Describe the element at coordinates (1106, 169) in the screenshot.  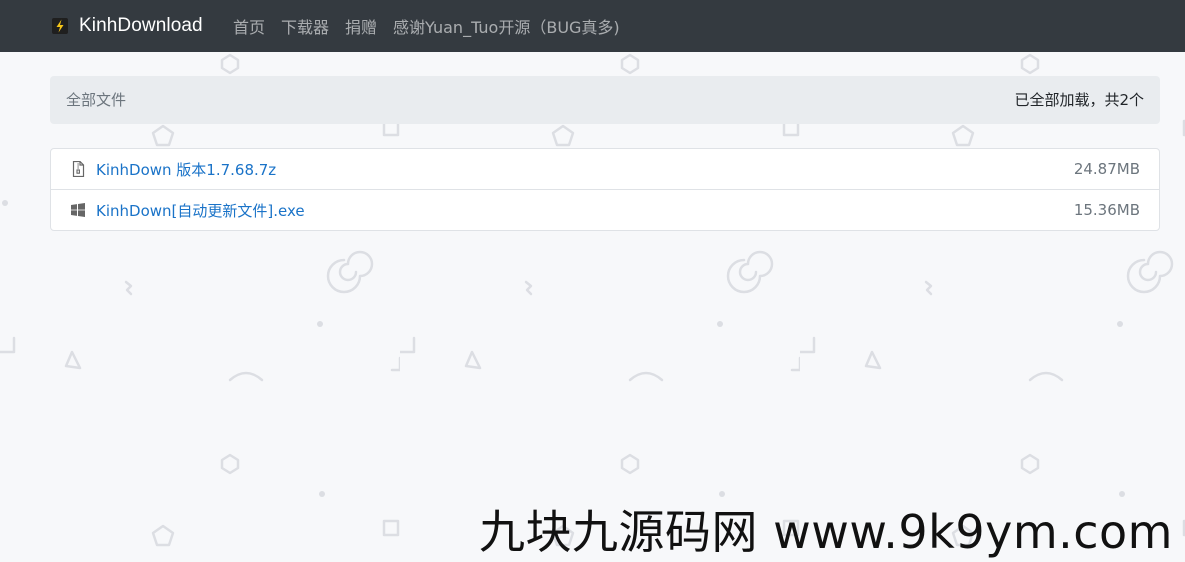
I see `file-size: 24.87MB` at that location.